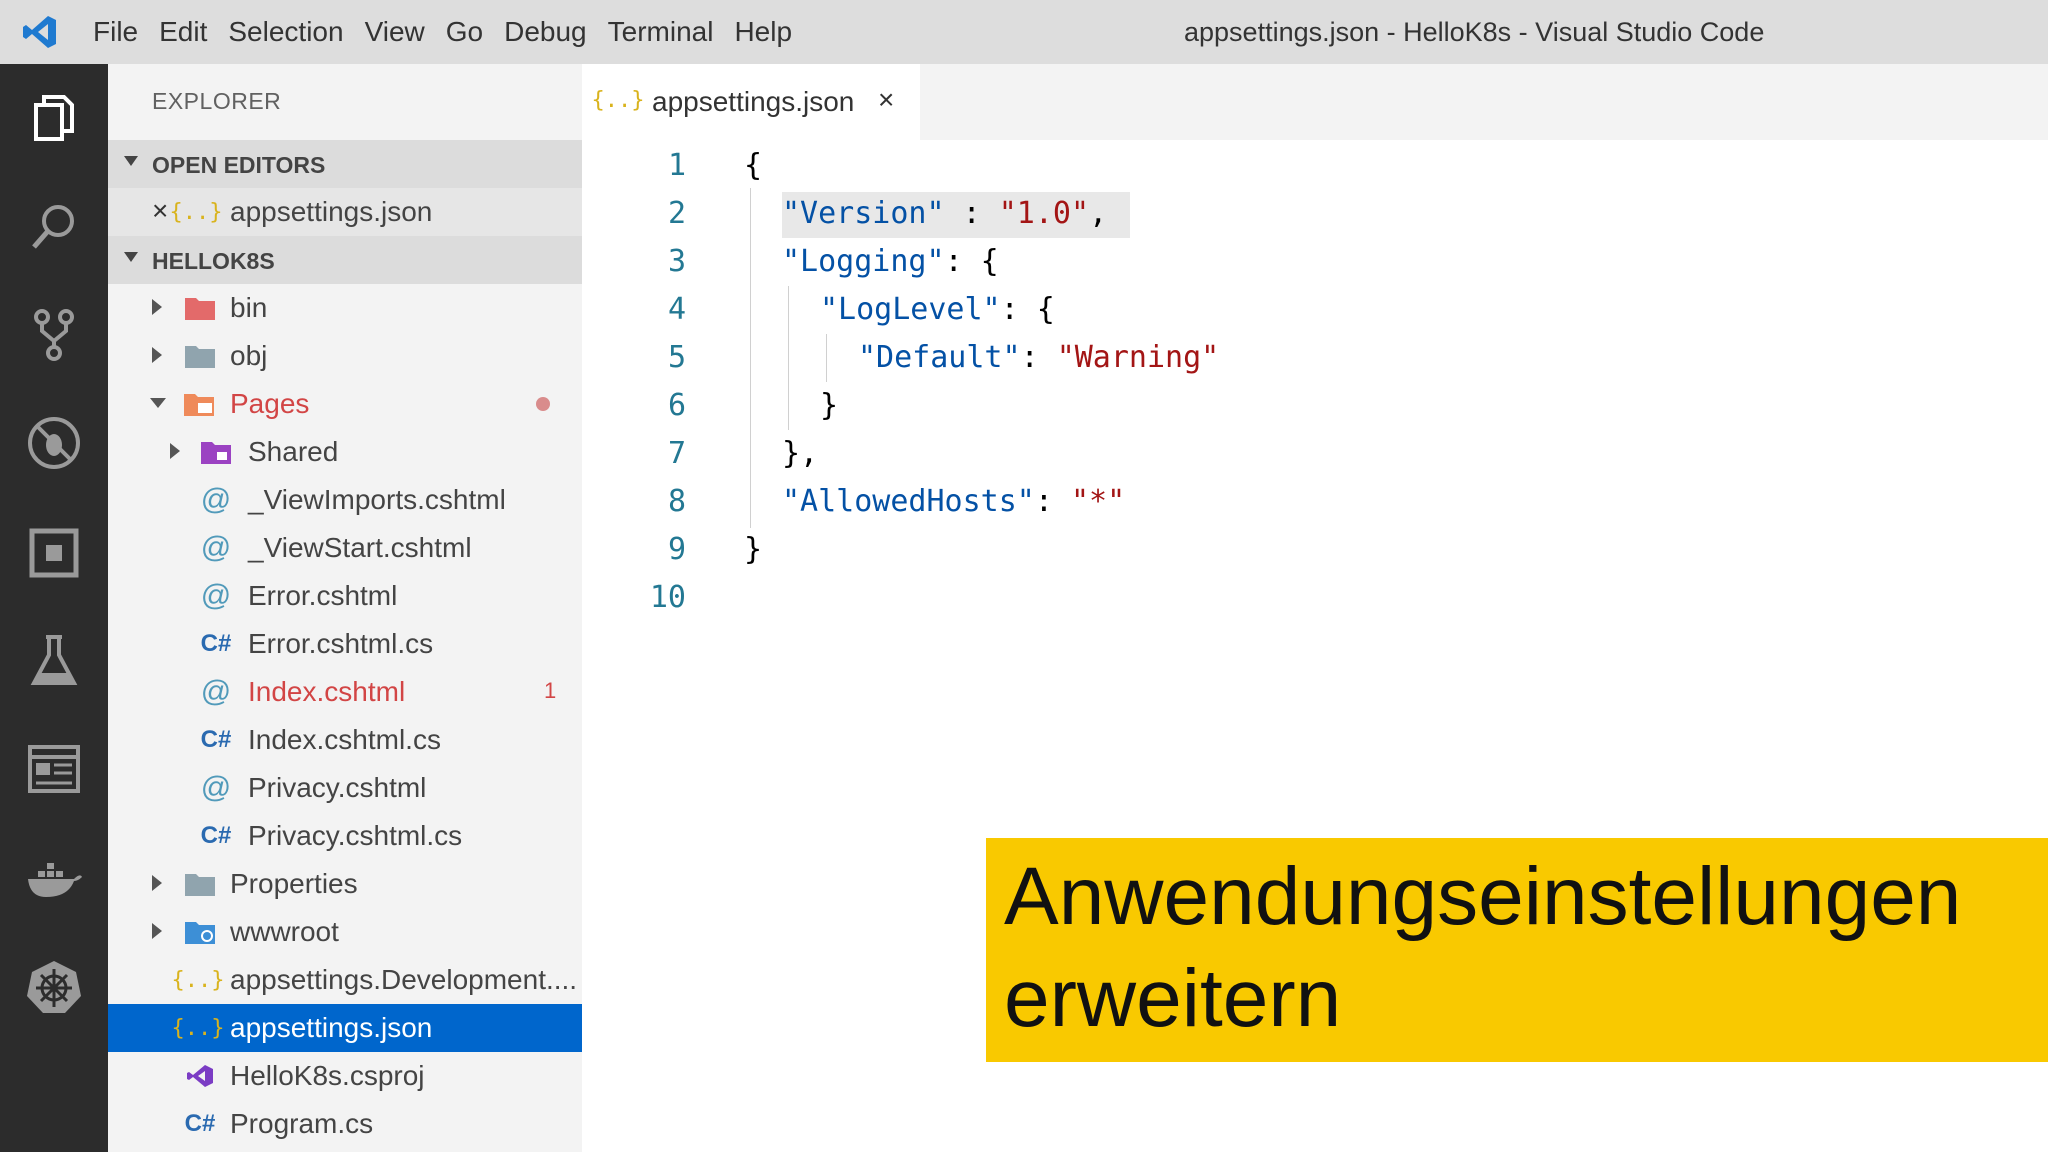 The image size is (2048, 1152). I want to click on menu-view: View, so click(395, 32).